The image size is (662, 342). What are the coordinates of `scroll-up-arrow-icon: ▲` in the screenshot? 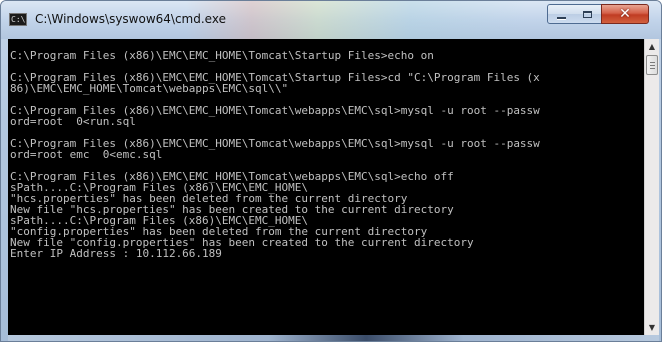 It's located at (652, 46).